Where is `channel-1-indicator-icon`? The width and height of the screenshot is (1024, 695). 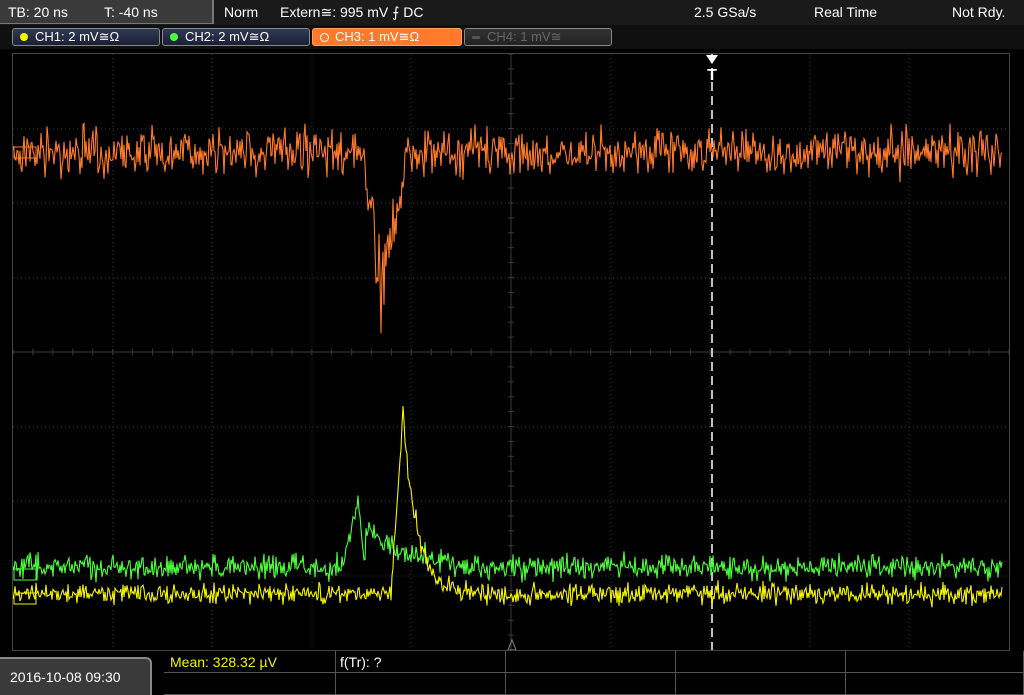 channel-1-indicator-icon is located at coordinates (24, 37).